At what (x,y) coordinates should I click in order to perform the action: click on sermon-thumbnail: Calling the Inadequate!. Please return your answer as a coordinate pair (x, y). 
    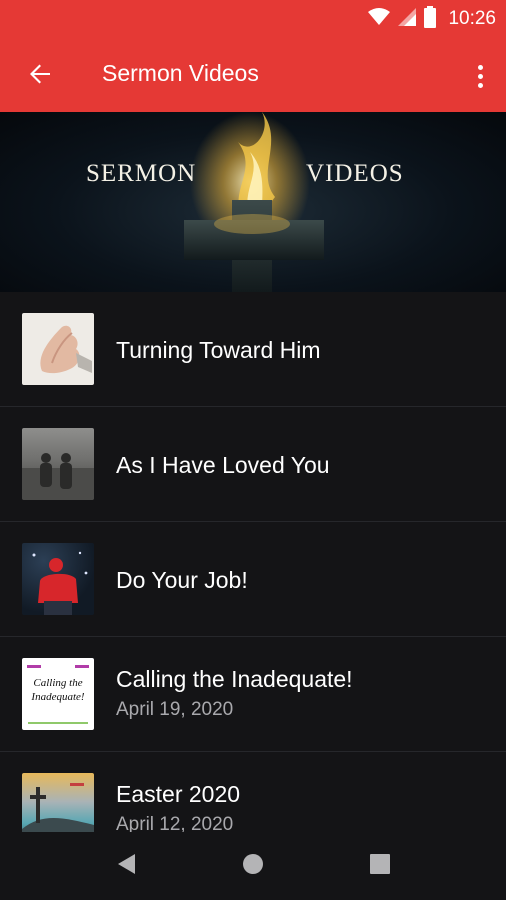
    Looking at the image, I should click on (58, 694).